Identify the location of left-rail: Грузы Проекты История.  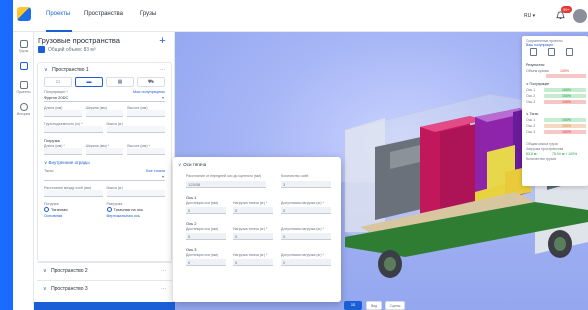
(23, 171).